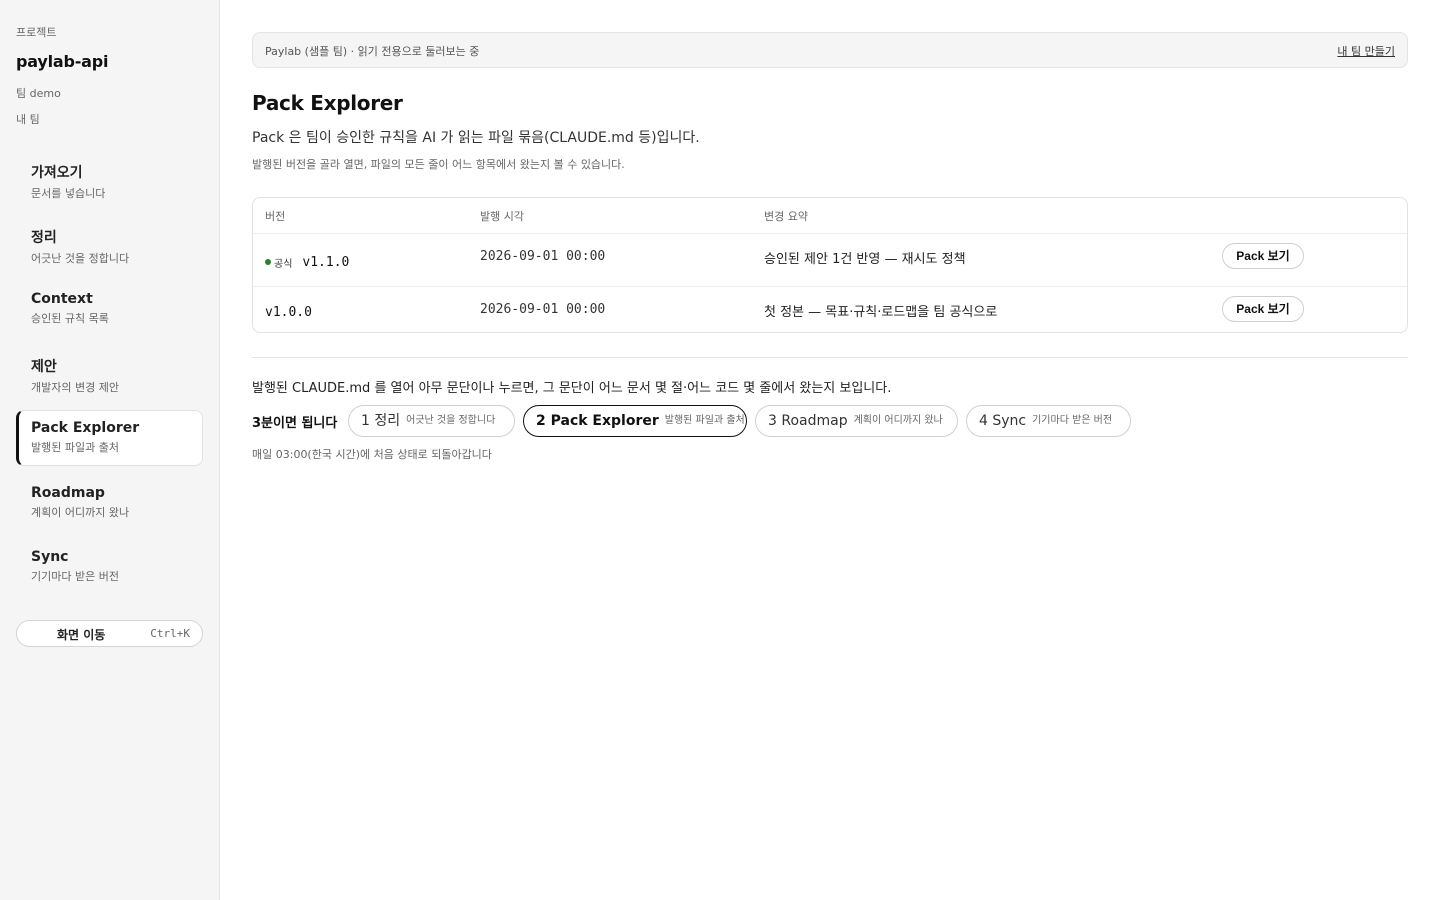  I want to click on sidebar-item-import: 가져오기 문서를 넣습니다, so click(109, 181).